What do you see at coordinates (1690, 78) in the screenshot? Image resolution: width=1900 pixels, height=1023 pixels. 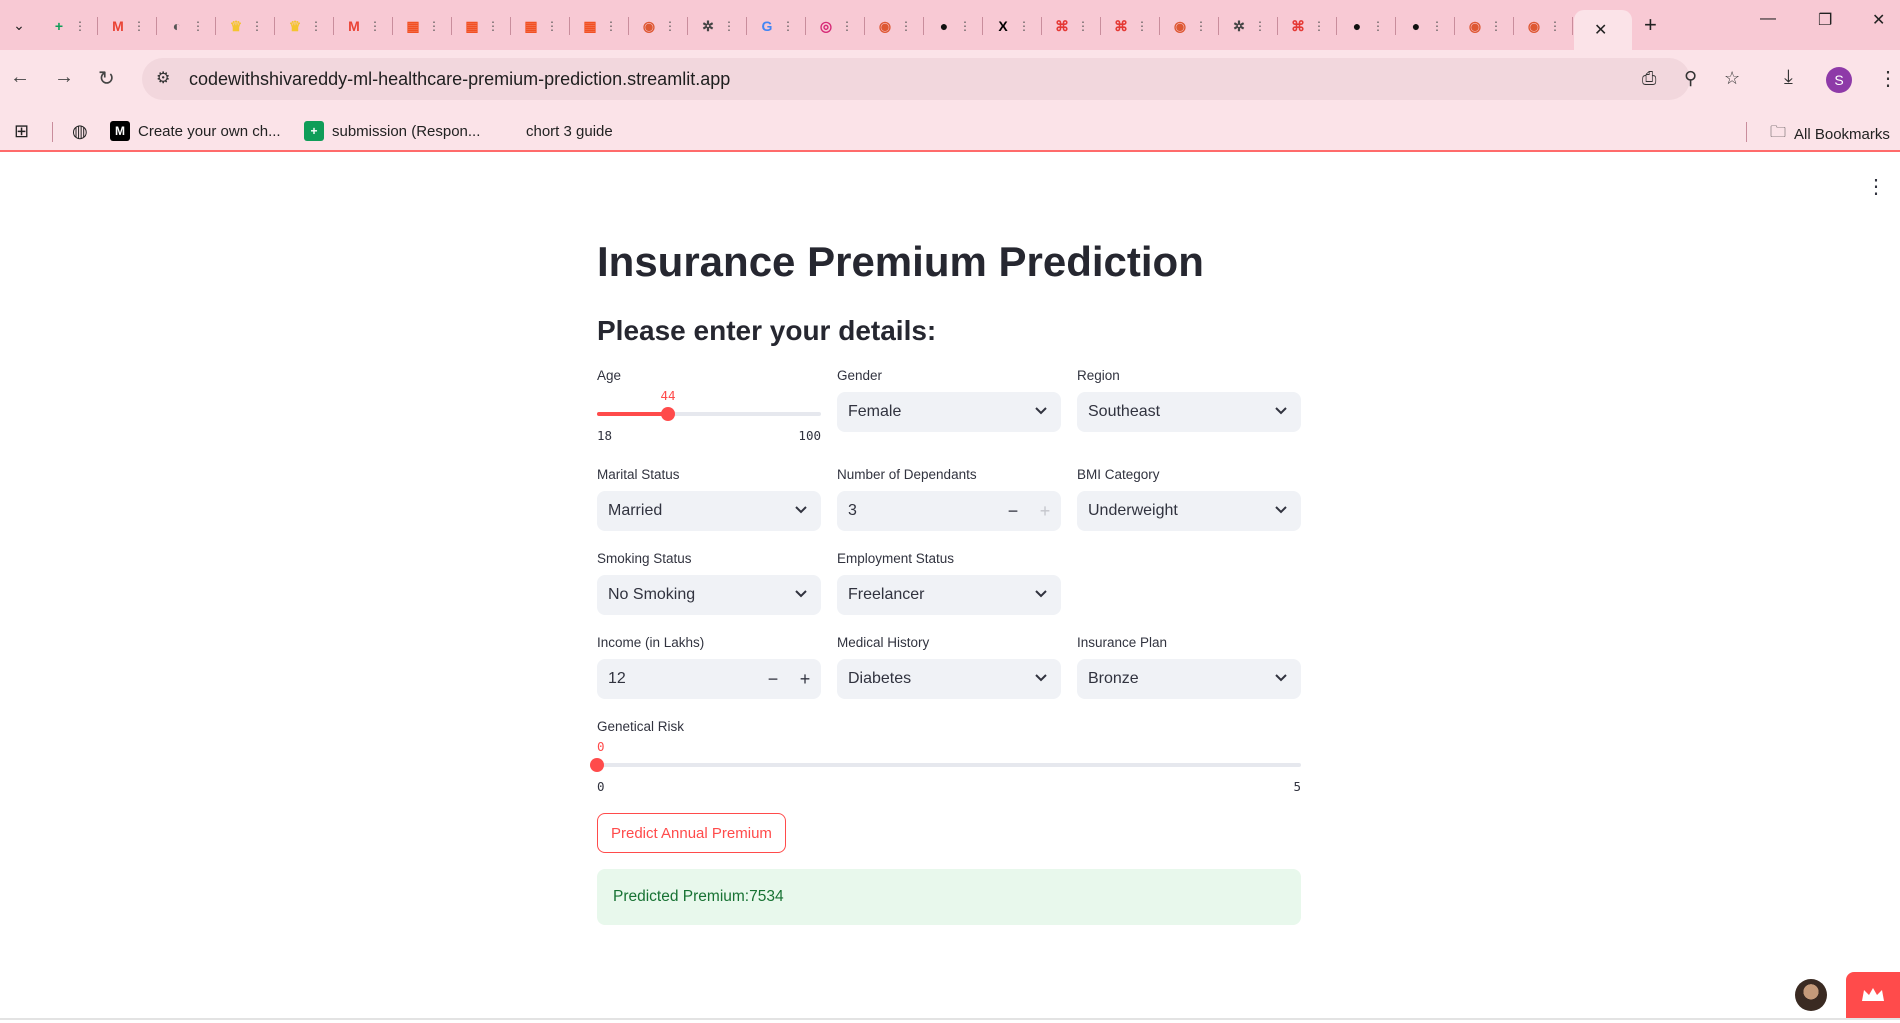 I see `zoom-icon: ⚲` at bounding box center [1690, 78].